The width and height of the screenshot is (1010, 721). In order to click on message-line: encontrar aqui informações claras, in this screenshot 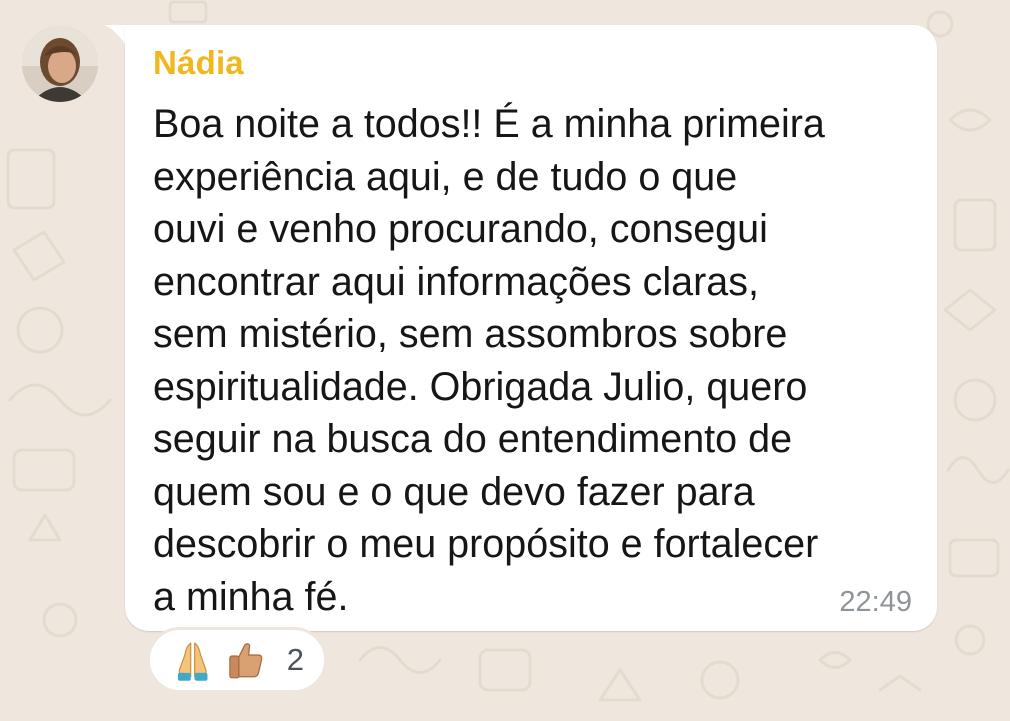, I will do `click(456, 281)`.